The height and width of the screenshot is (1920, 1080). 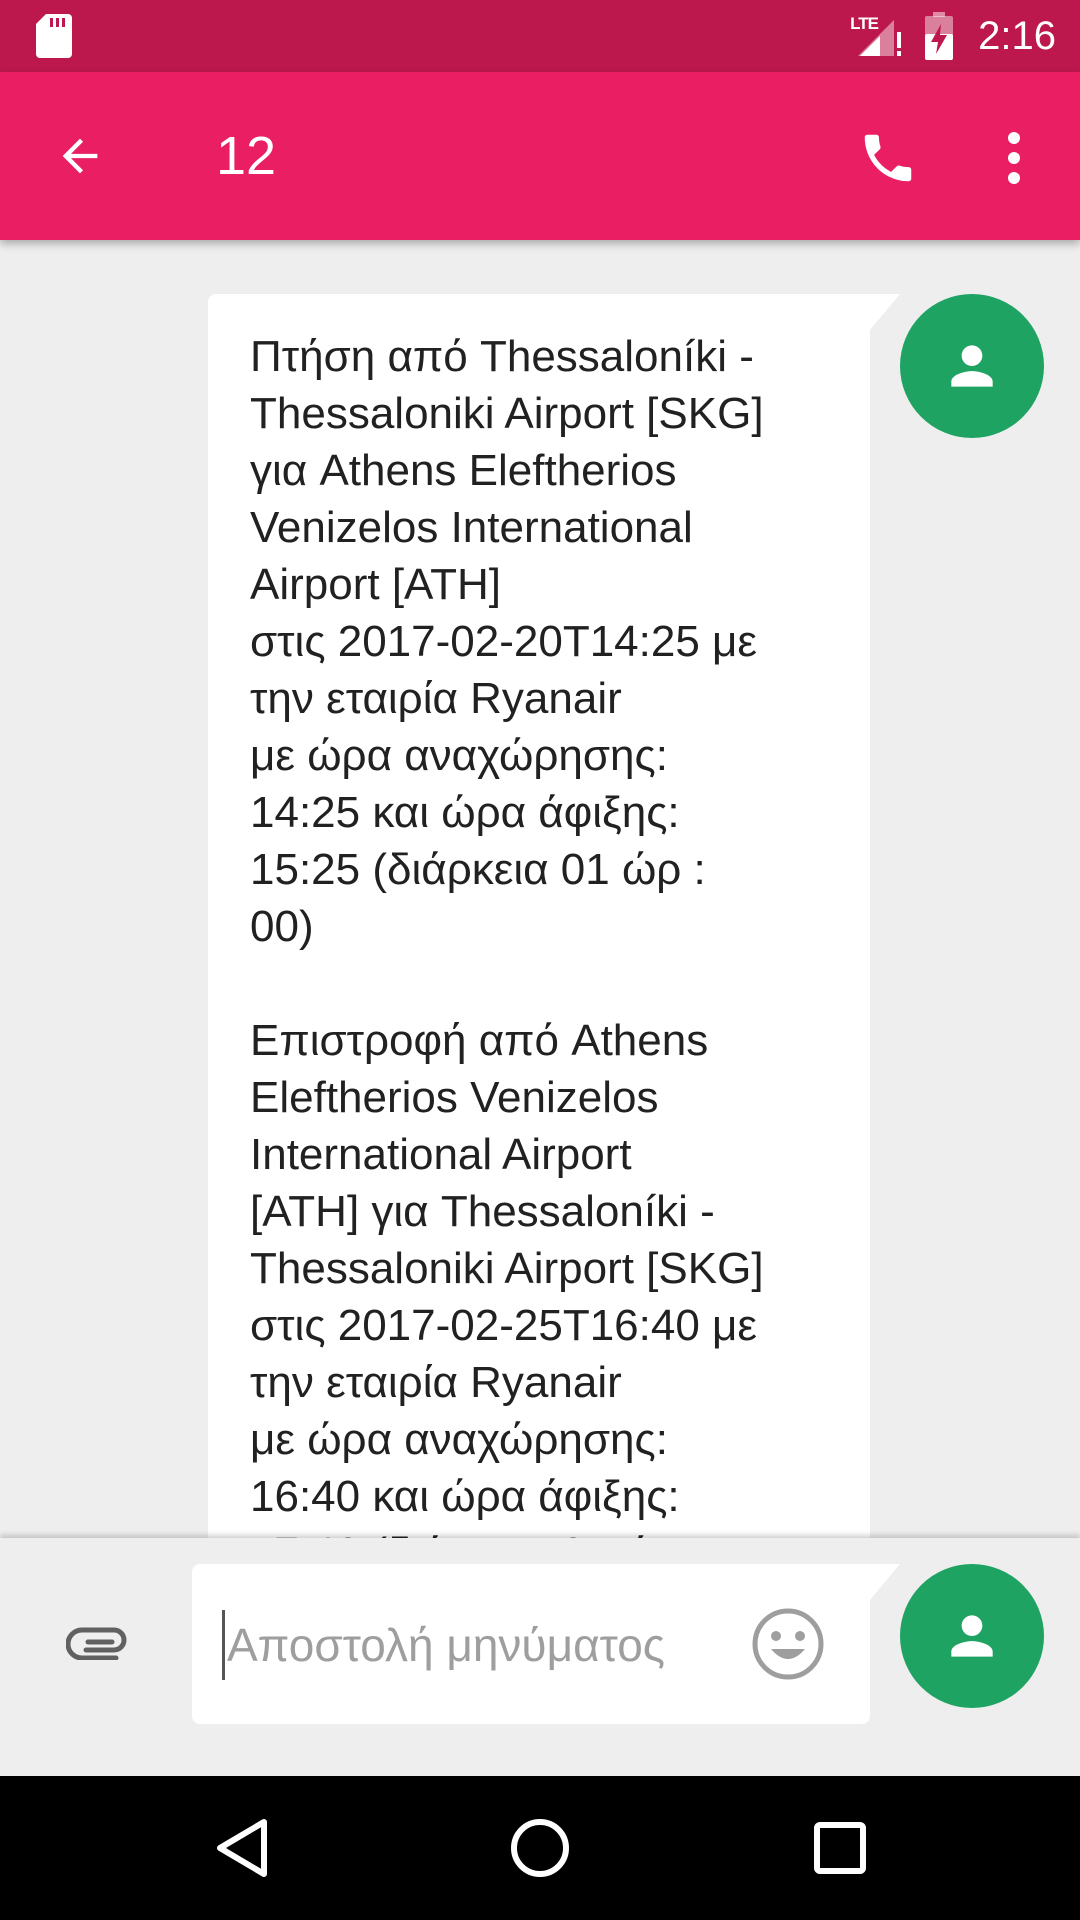 I want to click on message-bubble-tail, so click(x=885, y=312).